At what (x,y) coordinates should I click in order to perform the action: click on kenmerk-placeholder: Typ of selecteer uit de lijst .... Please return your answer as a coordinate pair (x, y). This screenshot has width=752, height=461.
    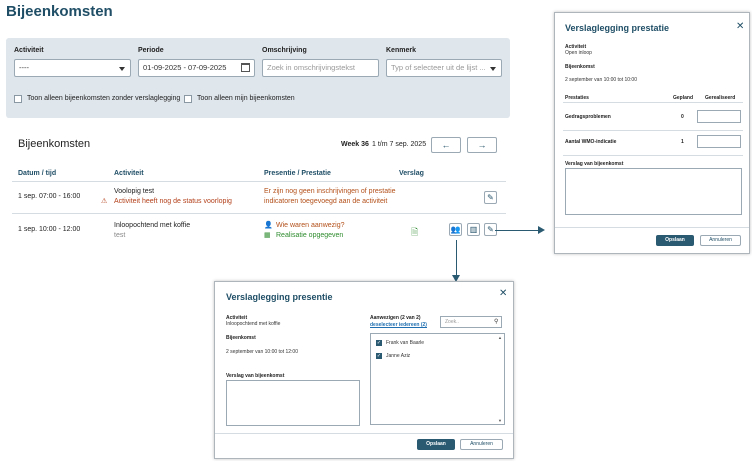
    Looking at the image, I should click on (438, 67).